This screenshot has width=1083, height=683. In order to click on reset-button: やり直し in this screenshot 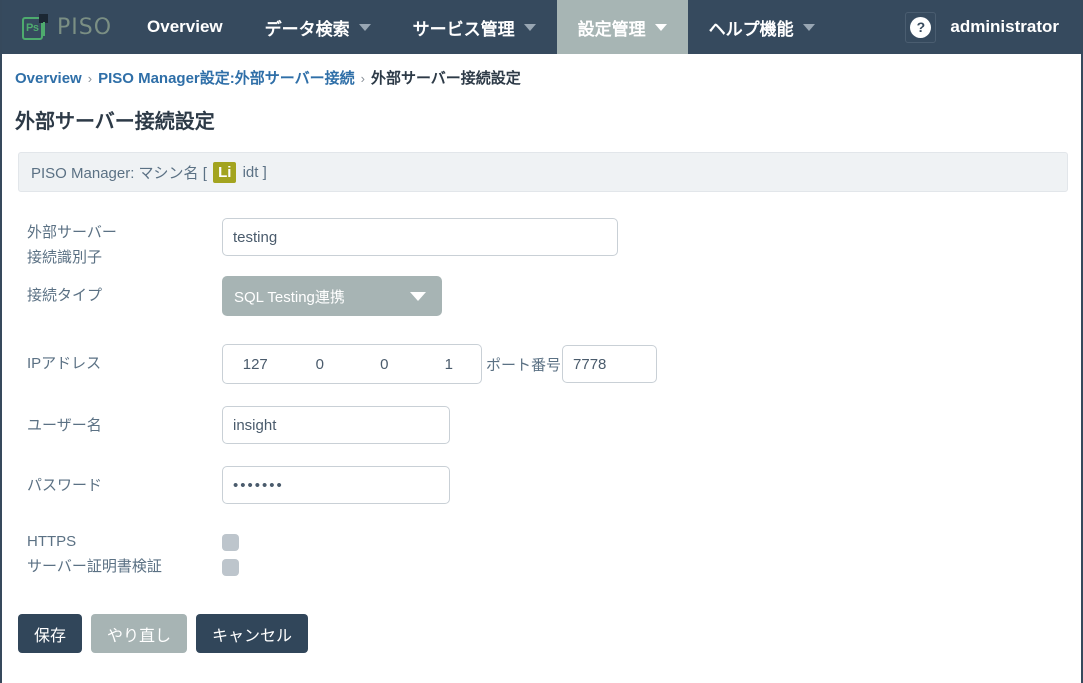, I will do `click(139, 633)`.